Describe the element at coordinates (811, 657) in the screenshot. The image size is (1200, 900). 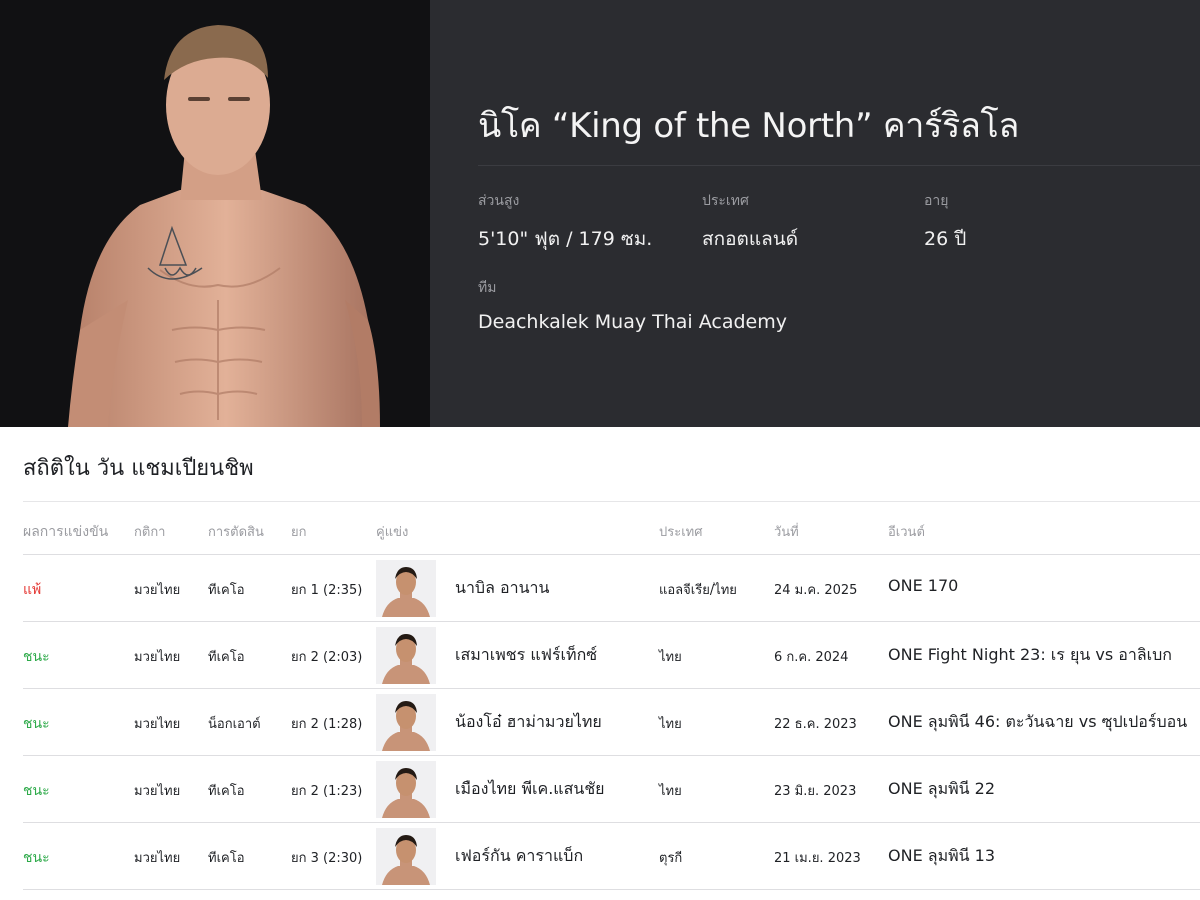
I see `date-cell: 6 ก.ค. 2024` at that location.